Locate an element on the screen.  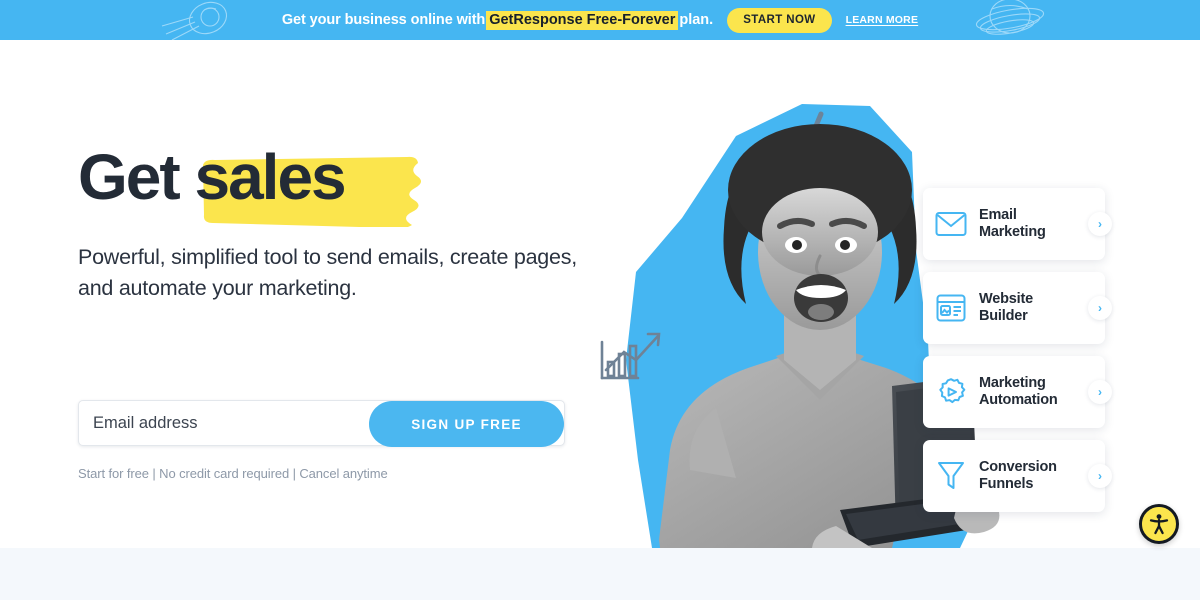
feature-card-conversion-funnels: Conversion Funnels › is located at coordinates (1017, 476).